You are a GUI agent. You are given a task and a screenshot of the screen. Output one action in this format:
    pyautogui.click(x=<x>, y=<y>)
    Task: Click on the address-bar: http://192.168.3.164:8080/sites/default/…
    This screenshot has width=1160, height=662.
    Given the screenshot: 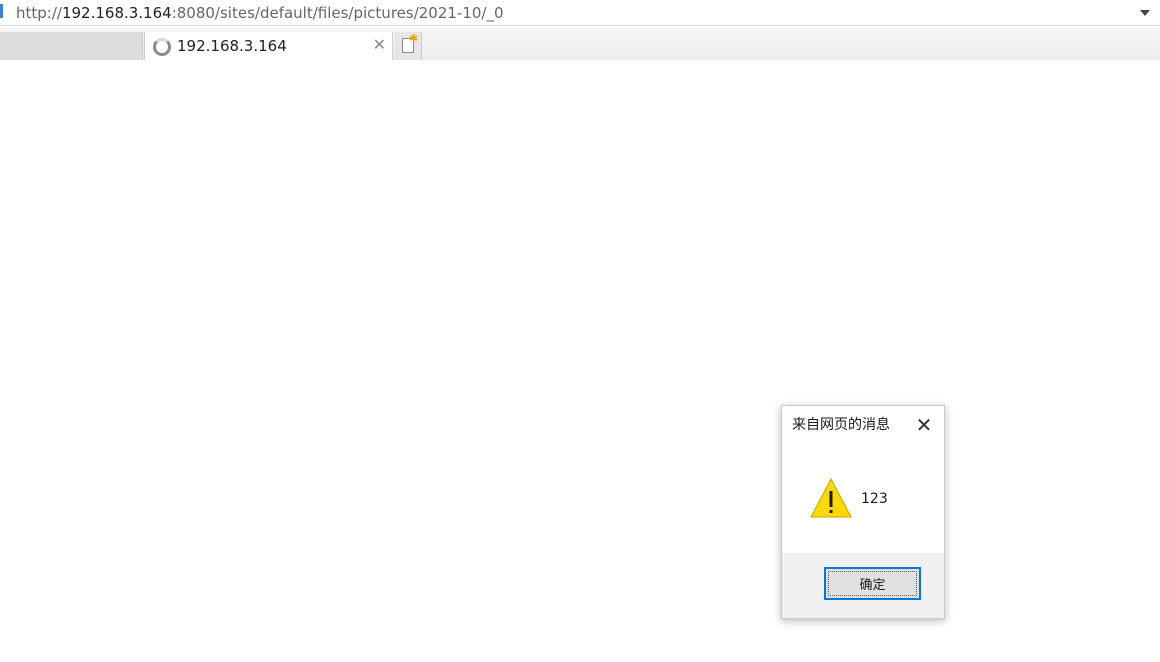 What is the action you would take?
    pyautogui.click(x=580, y=13)
    